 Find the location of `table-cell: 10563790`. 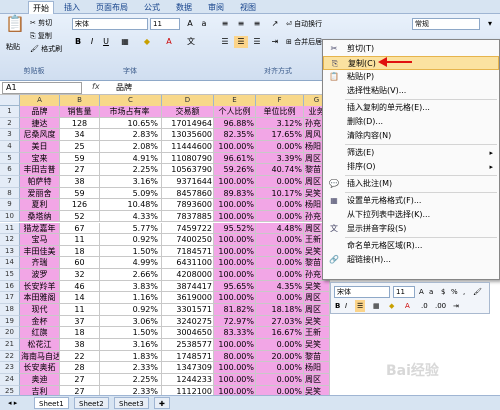

table-cell: 10563790 is located at coordinates (188, 170).